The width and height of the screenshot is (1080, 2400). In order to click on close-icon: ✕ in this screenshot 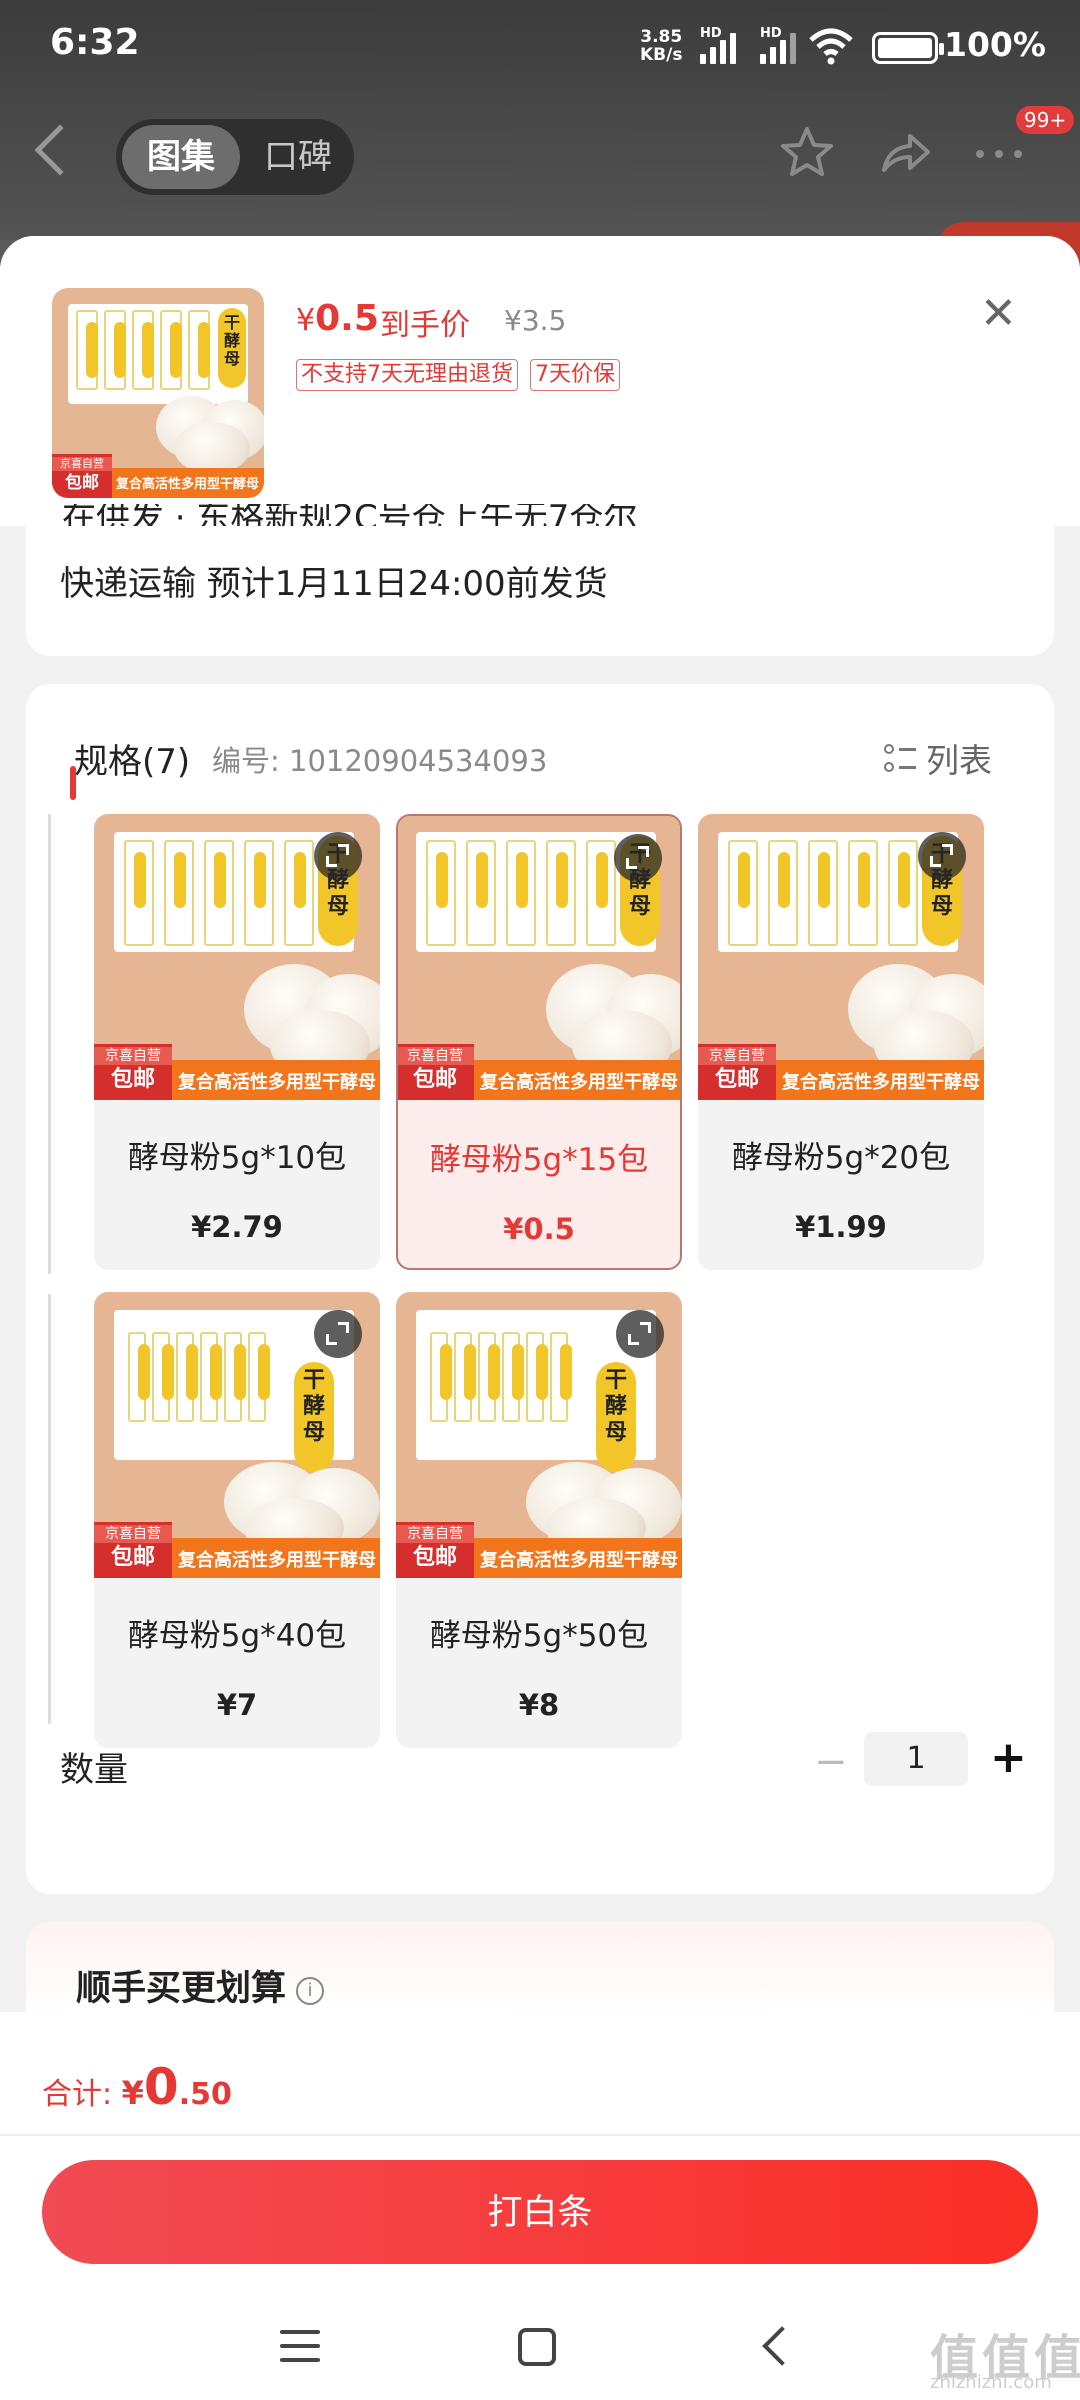, I will do `click(998, 314)`.